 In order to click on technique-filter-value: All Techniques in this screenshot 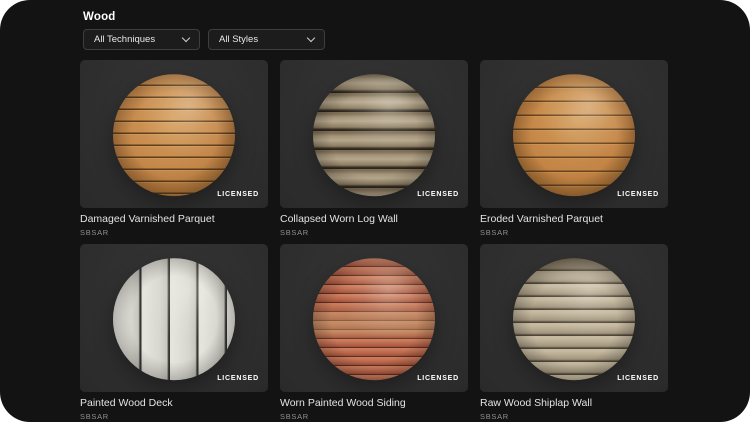, I will do `click(125, 39)`.